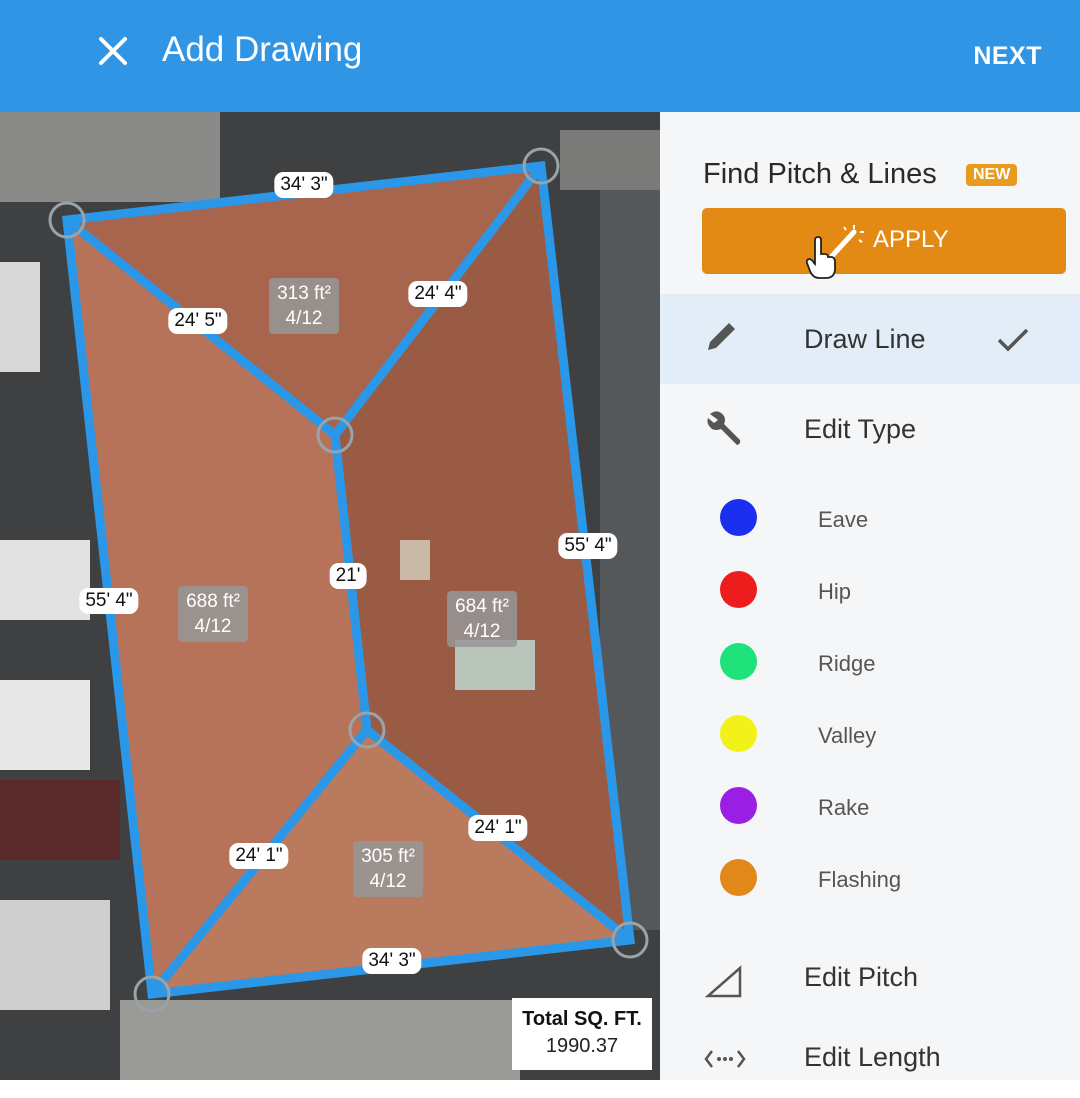  Describe the element at coordinates (844, 807) in the screenshot. I see `type-label: Rake` at that location.